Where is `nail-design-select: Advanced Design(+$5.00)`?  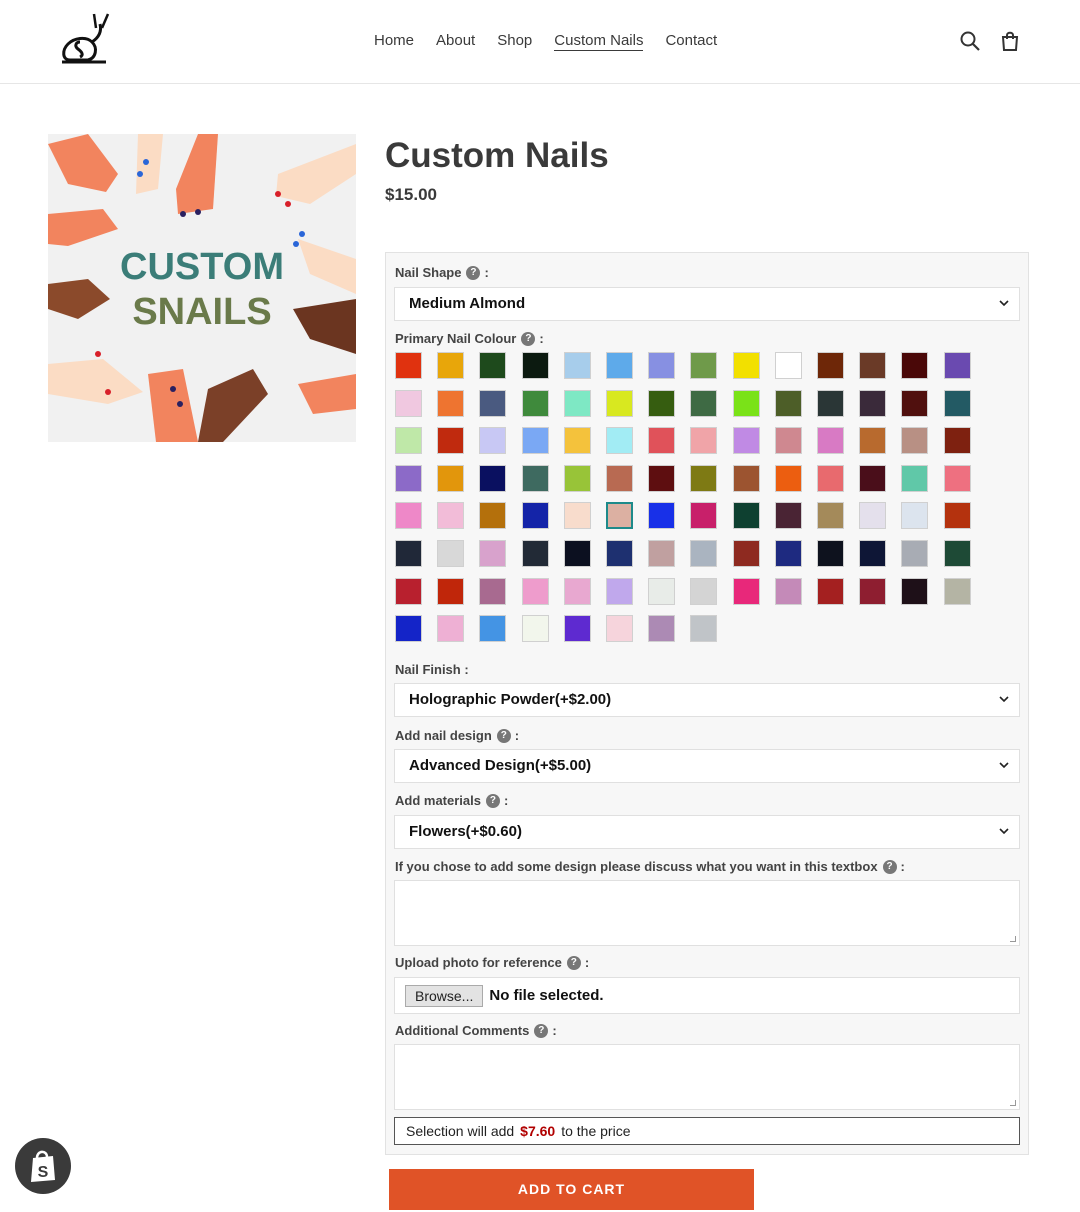
nail-design-select: Advanced Design(+$5.00) is located at coordinates (707, 766).